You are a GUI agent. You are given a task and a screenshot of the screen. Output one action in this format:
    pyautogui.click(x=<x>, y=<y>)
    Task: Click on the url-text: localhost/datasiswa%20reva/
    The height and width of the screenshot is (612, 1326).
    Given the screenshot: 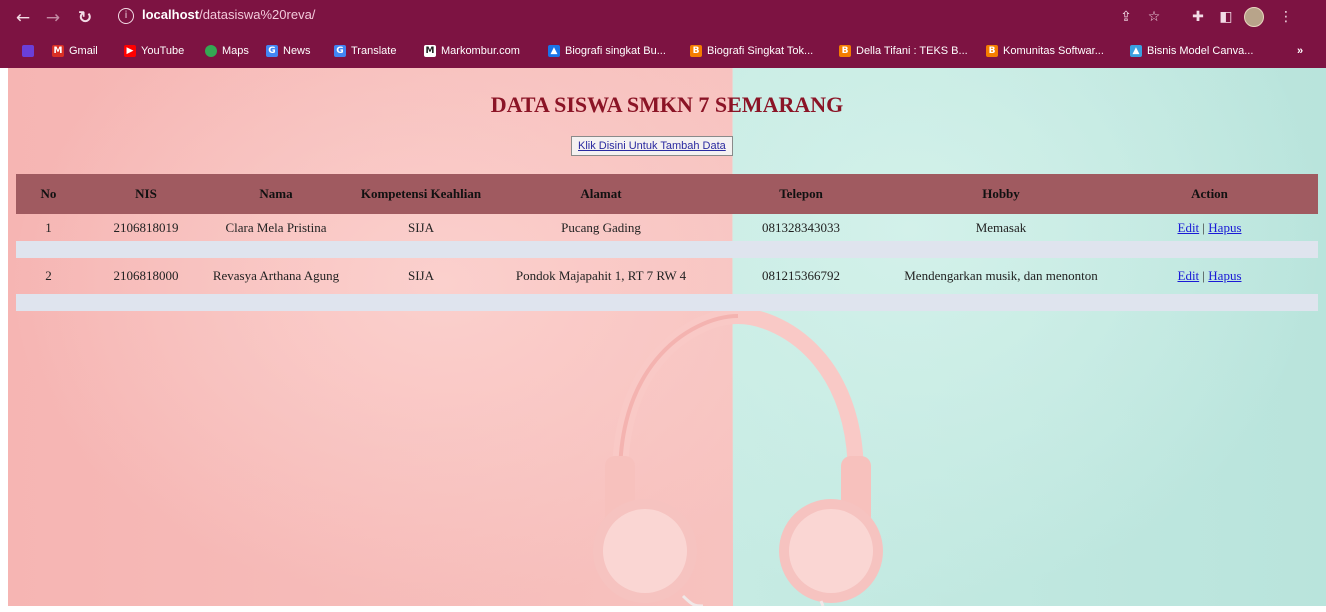 What is the action you would take?
    pyautogui.click(x=228, y=14)
    